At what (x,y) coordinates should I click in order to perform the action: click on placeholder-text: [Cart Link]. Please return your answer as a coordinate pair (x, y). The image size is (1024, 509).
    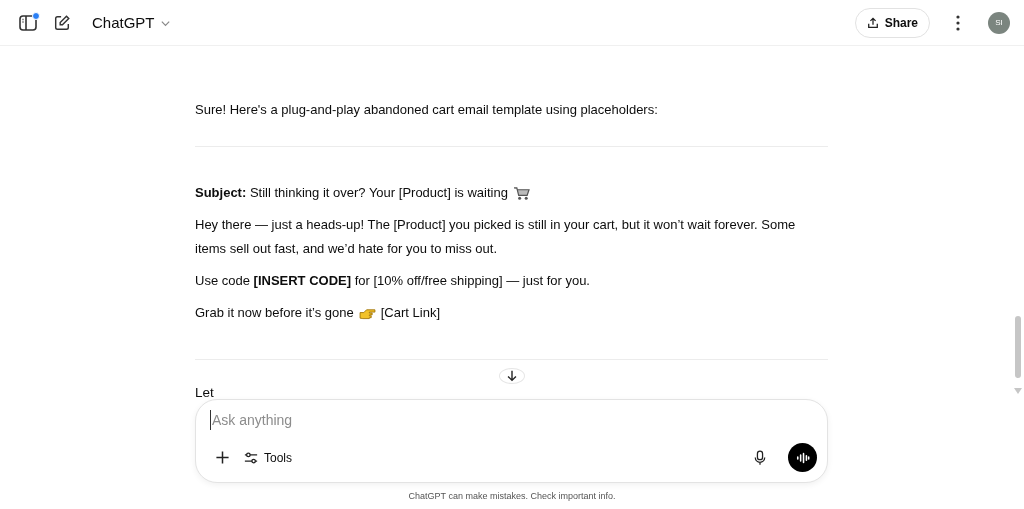
    Looking at the image, I should click on (410, 313).